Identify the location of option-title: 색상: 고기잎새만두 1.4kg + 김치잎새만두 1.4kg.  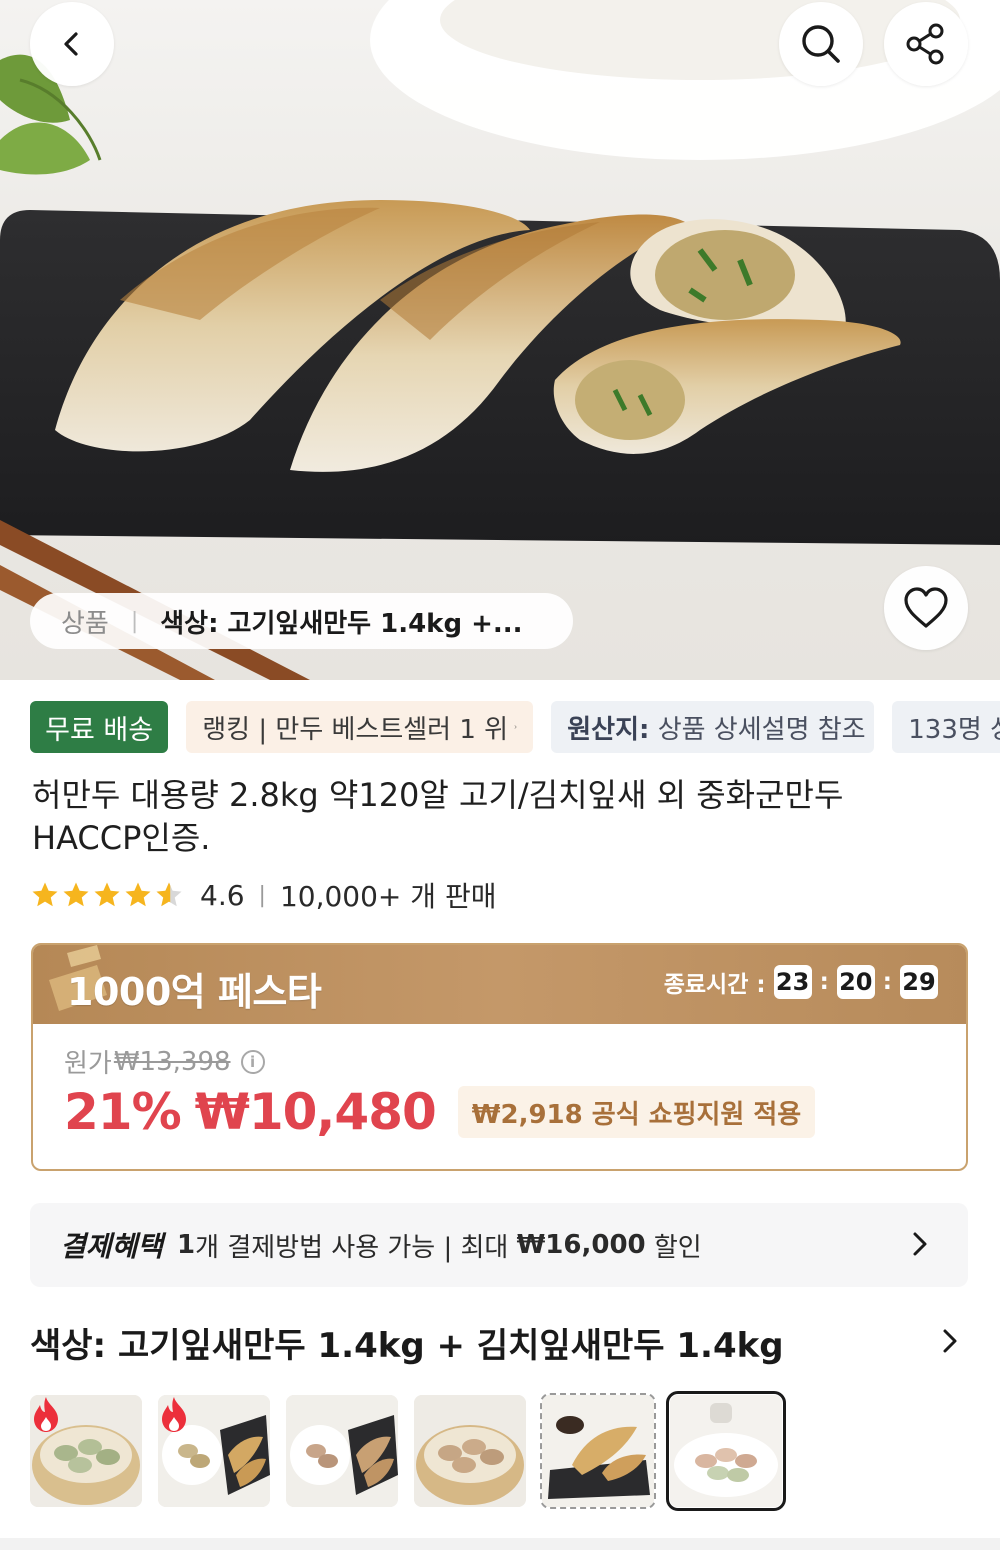
(407, 1342).